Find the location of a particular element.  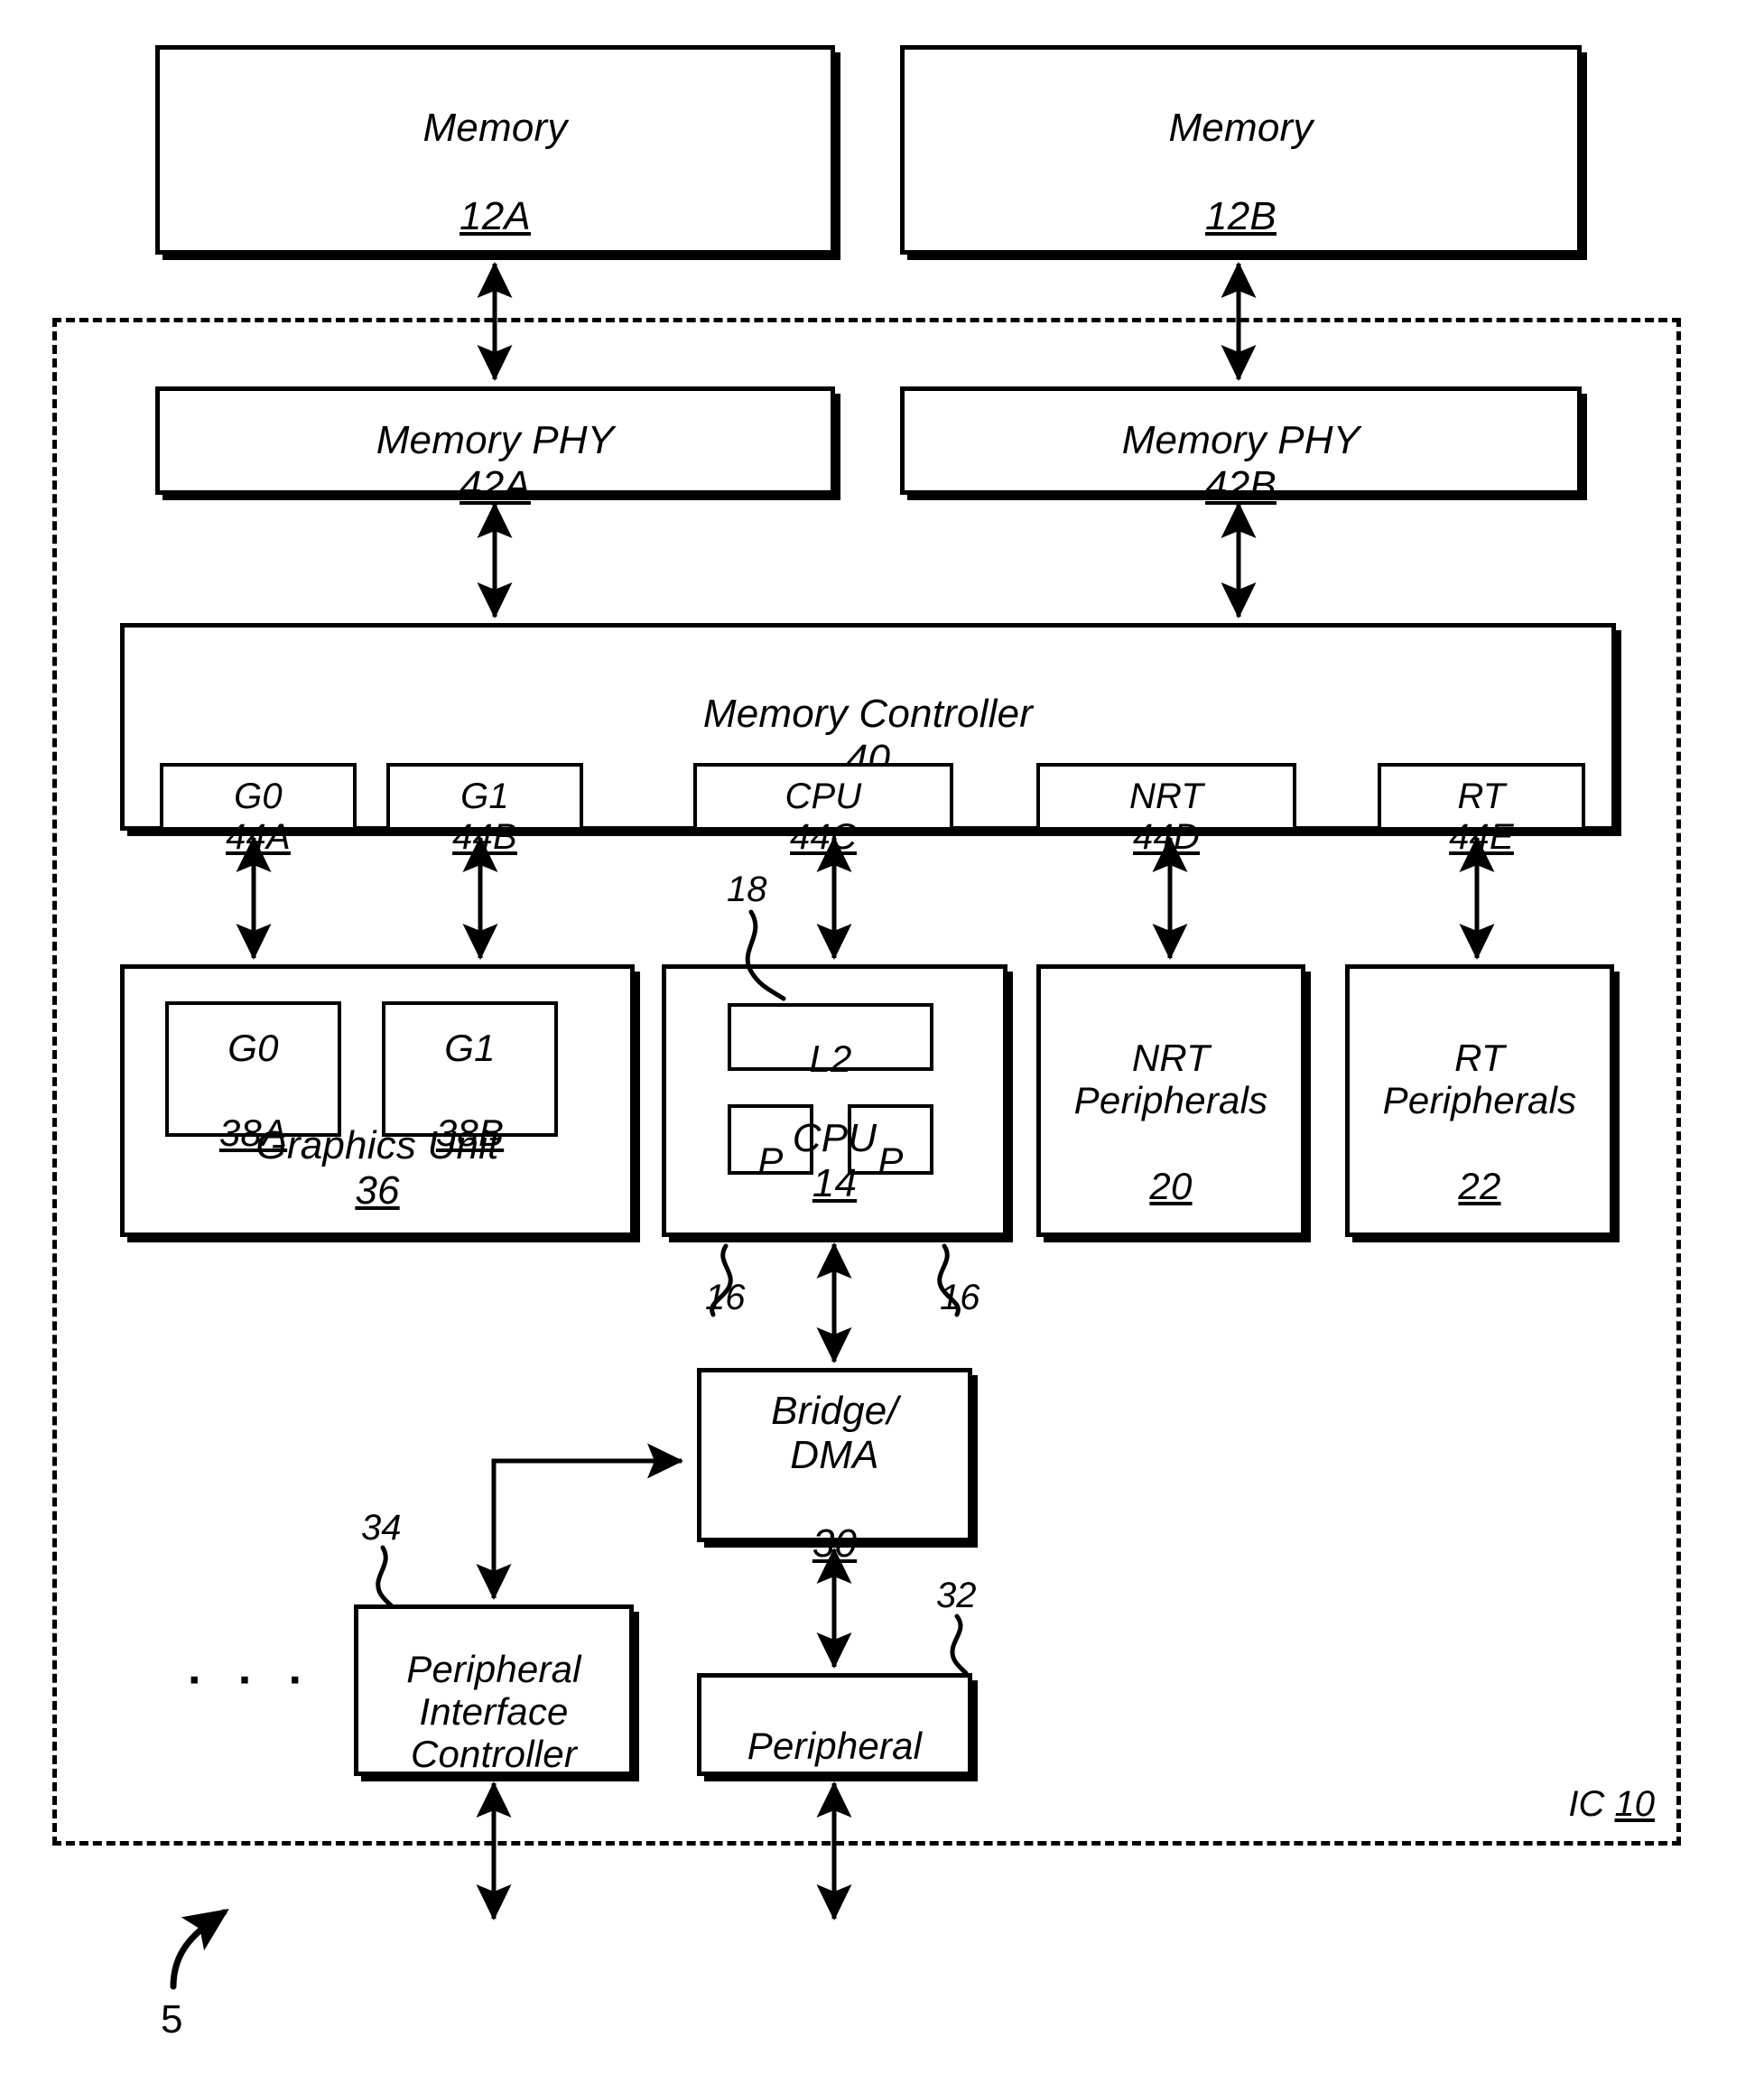

memory-controller-title: Memory Controller 40 is located at coordinates (868, 714).